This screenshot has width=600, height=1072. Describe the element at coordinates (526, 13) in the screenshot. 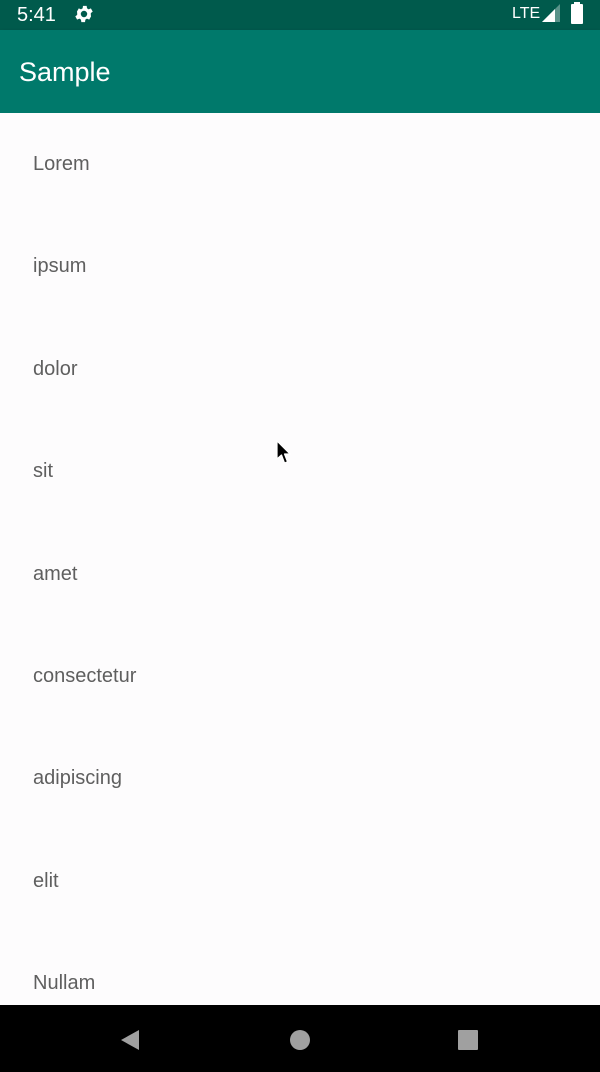

I see `network-type: LTE` at that location.